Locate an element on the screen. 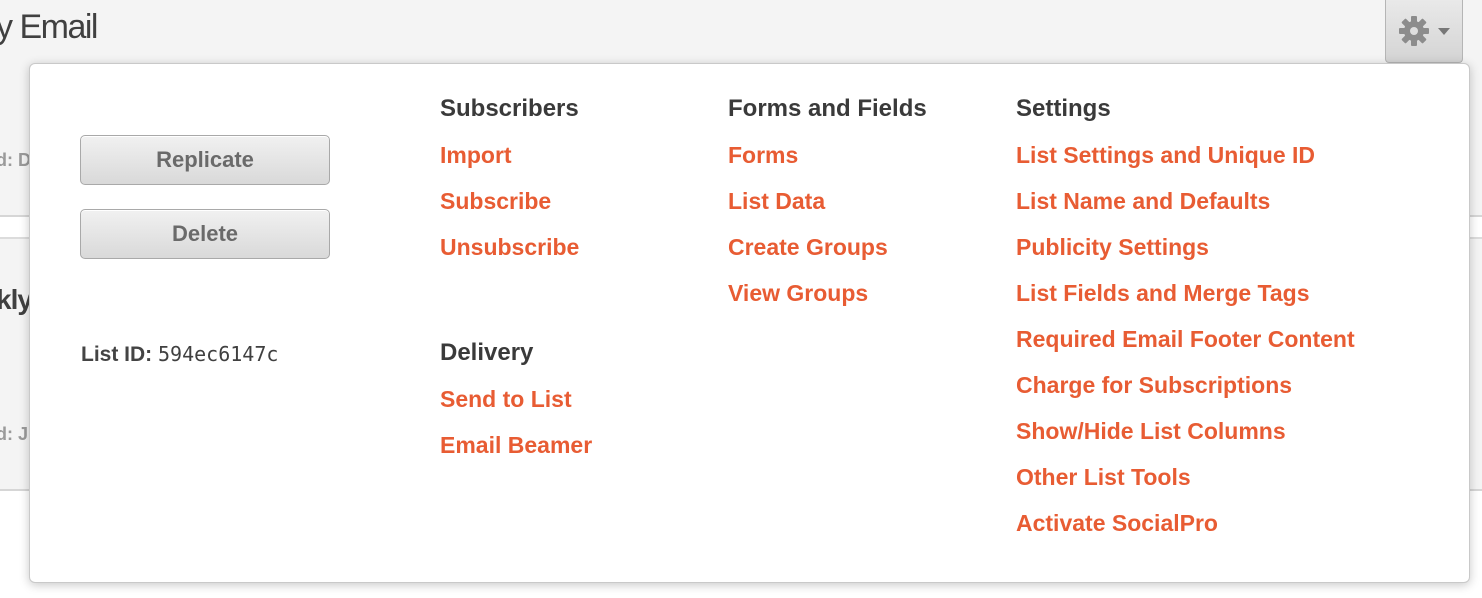 Image resolution: width=1482 pixels, height=598 pixels. forms-fields-heading: Forms and Fields is located at coordinates (827, 108).